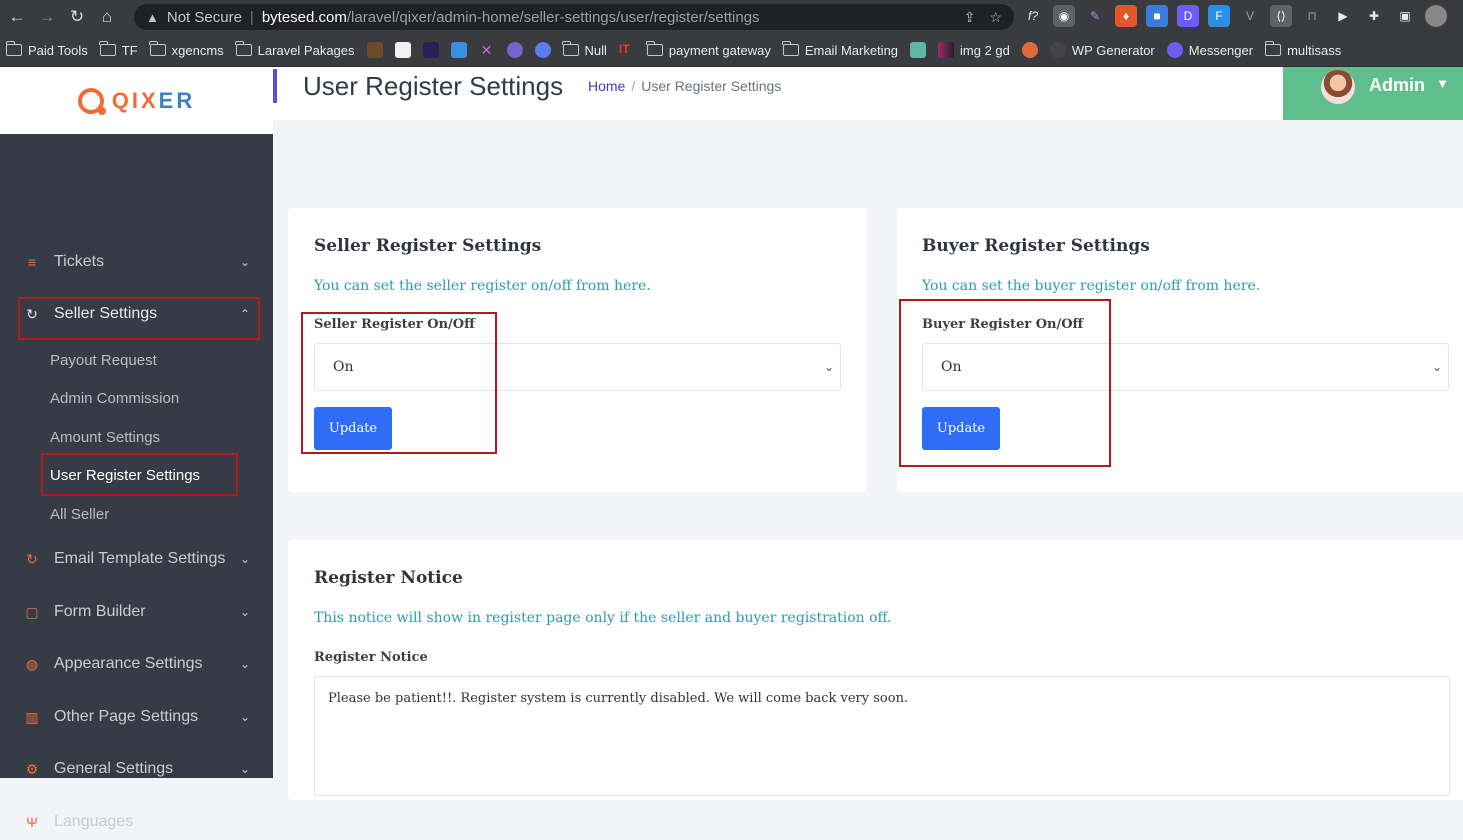 The height and width of the screenshot is (840, 1463). What do you see at coordinates (946, 50) in the screenshot?
I see `img-favicon-icon` at bounding box center [946, 50].